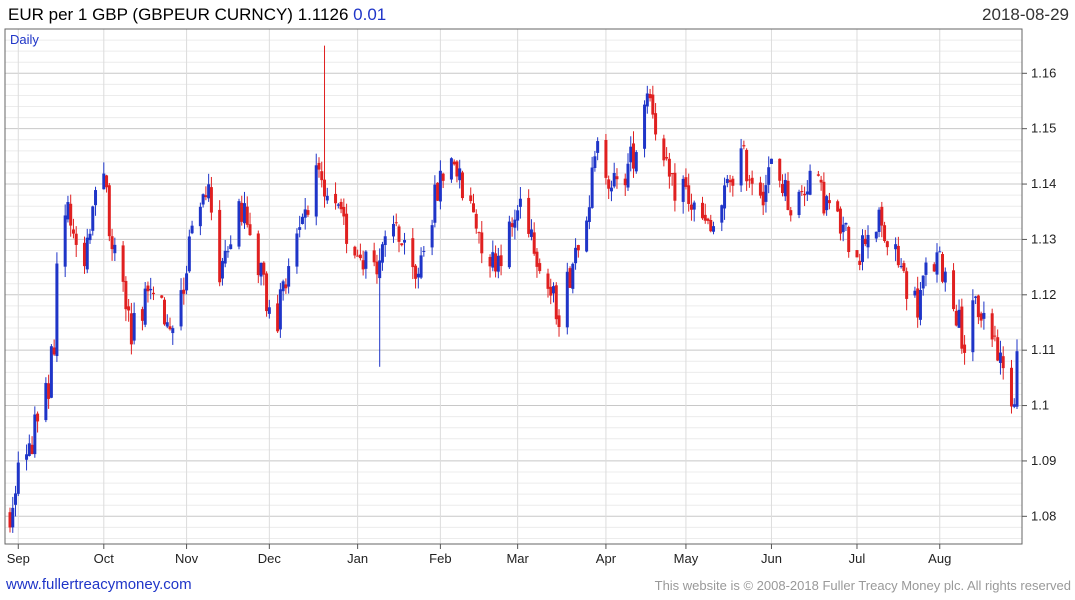 The height and width of the screenshot is (600, 1075). I want to click on y-tick-label: 1.16, so click(1043, 72).